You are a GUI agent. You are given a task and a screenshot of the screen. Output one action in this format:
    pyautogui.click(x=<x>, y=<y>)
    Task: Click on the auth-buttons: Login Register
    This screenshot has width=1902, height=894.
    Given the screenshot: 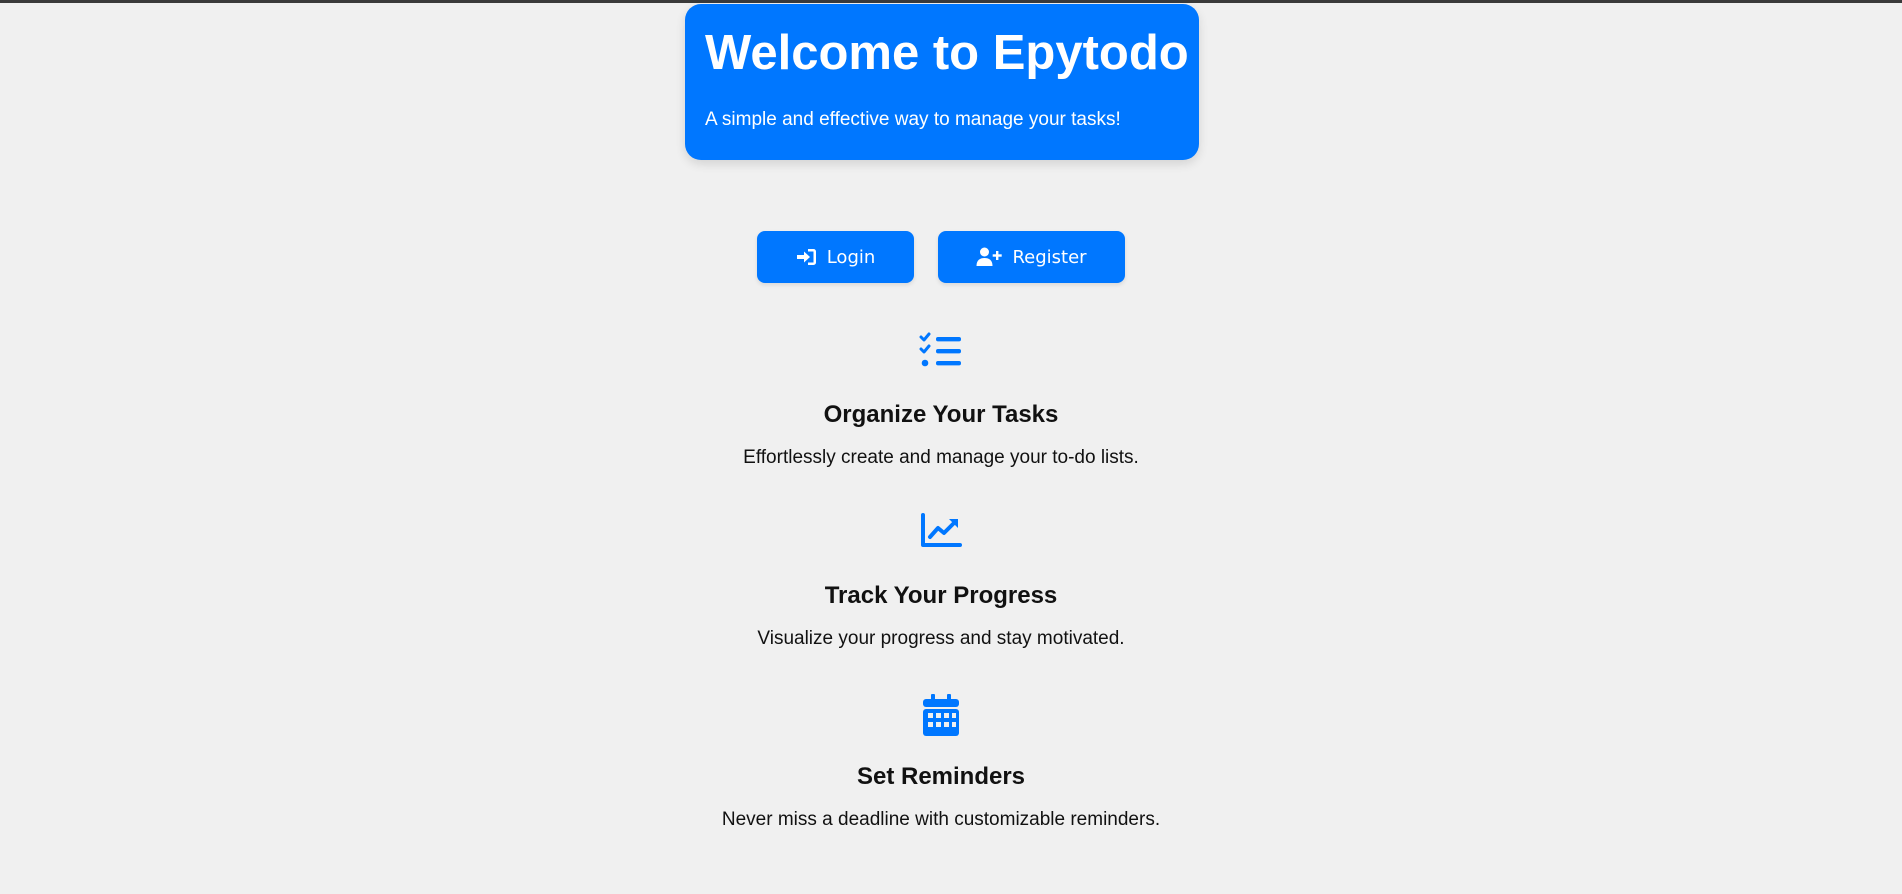 What is the action you would take?
    pyautogui.click(x=941, y=257)
    